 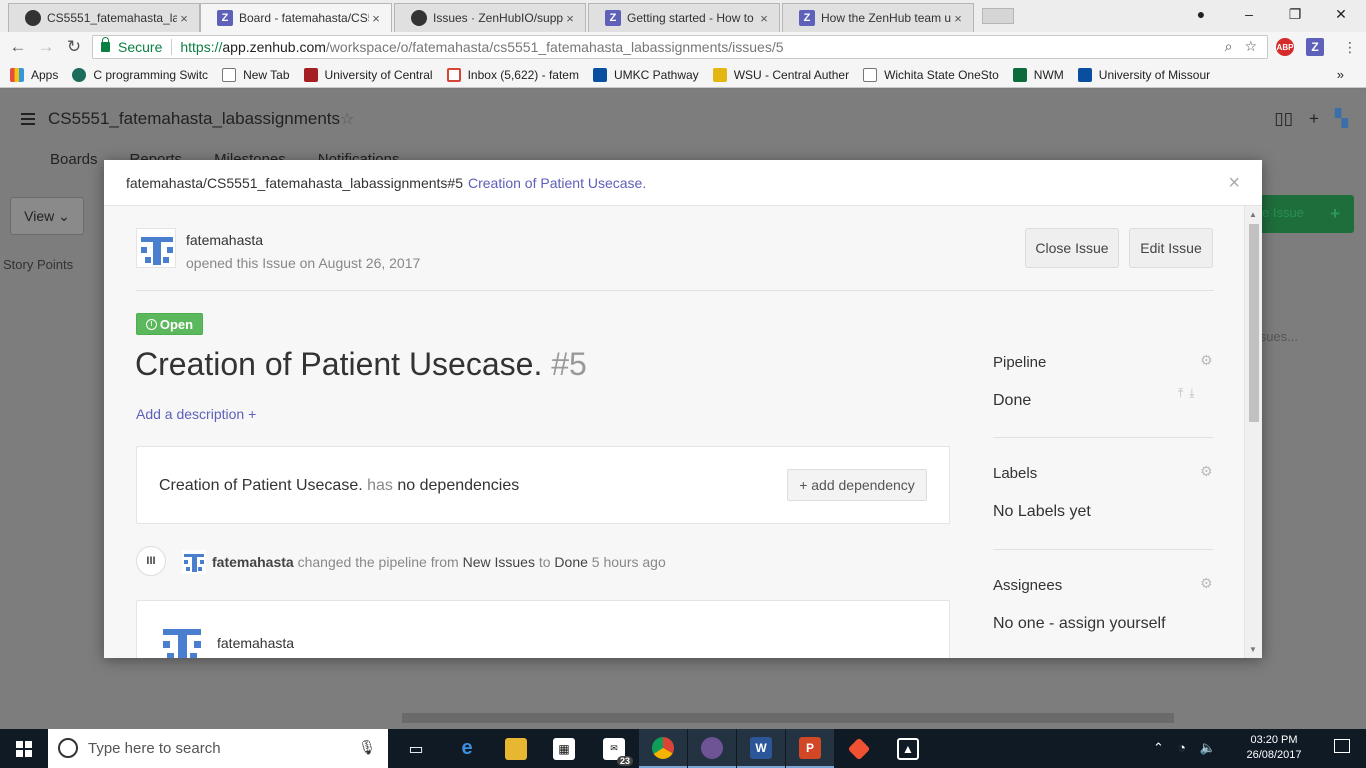 I want to click on new-tab-button, so click(x=998, y=16).